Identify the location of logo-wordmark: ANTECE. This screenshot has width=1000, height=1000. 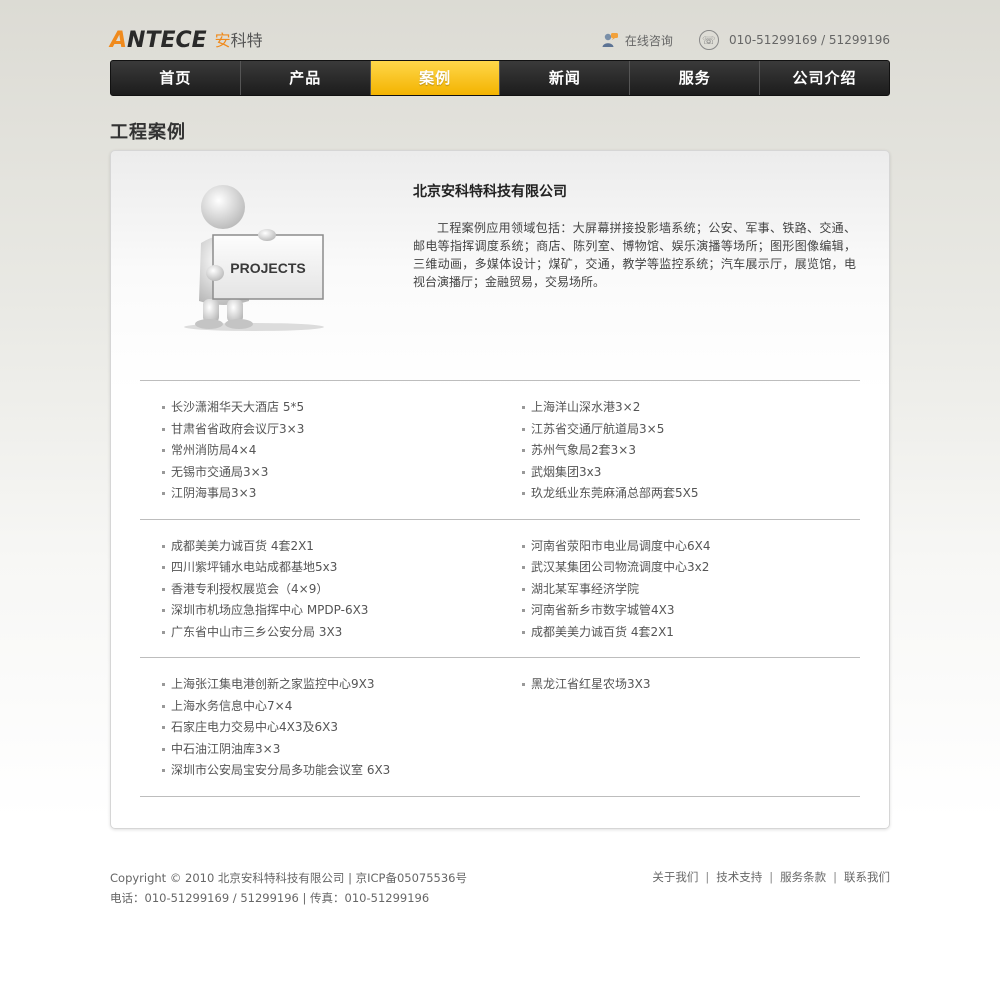
(158, 40).